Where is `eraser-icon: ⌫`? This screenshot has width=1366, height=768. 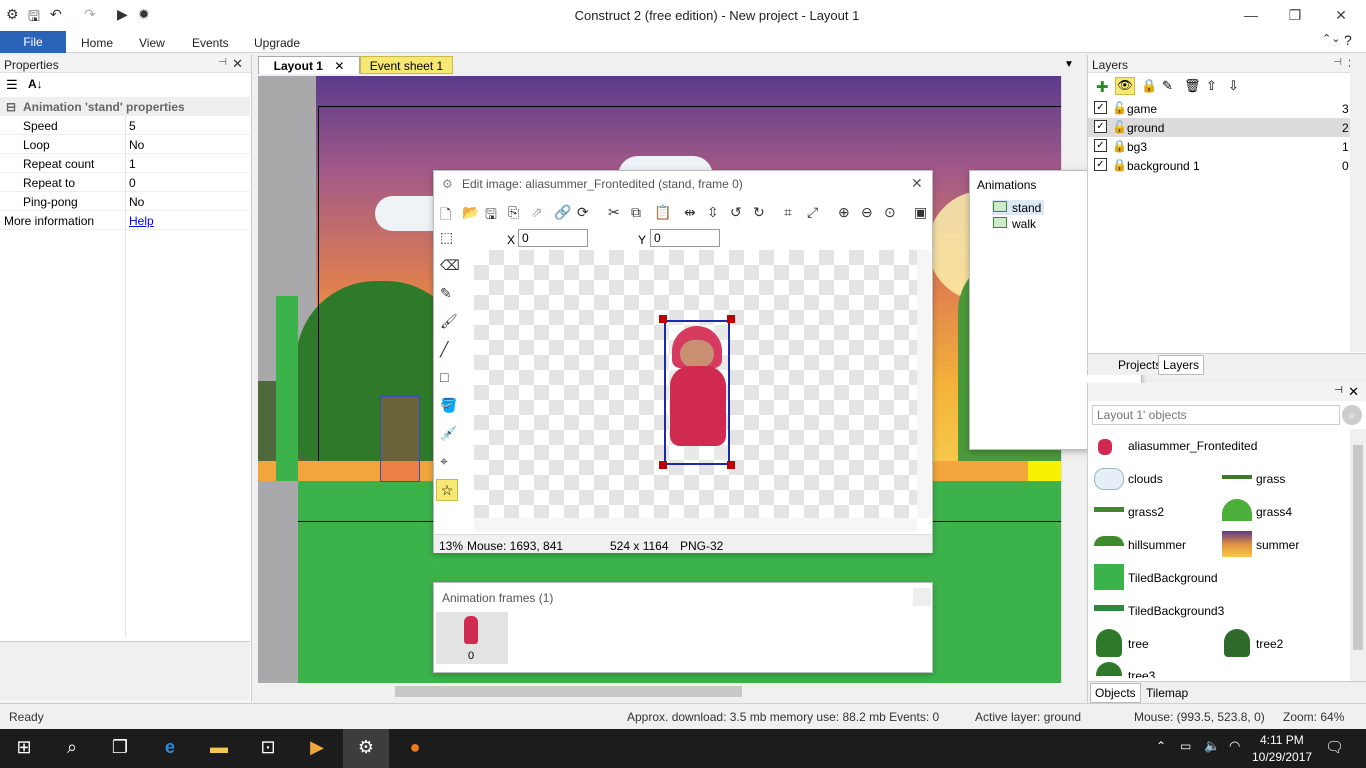
eraser-icon: ⌫ is located at coordinates (450, 265).